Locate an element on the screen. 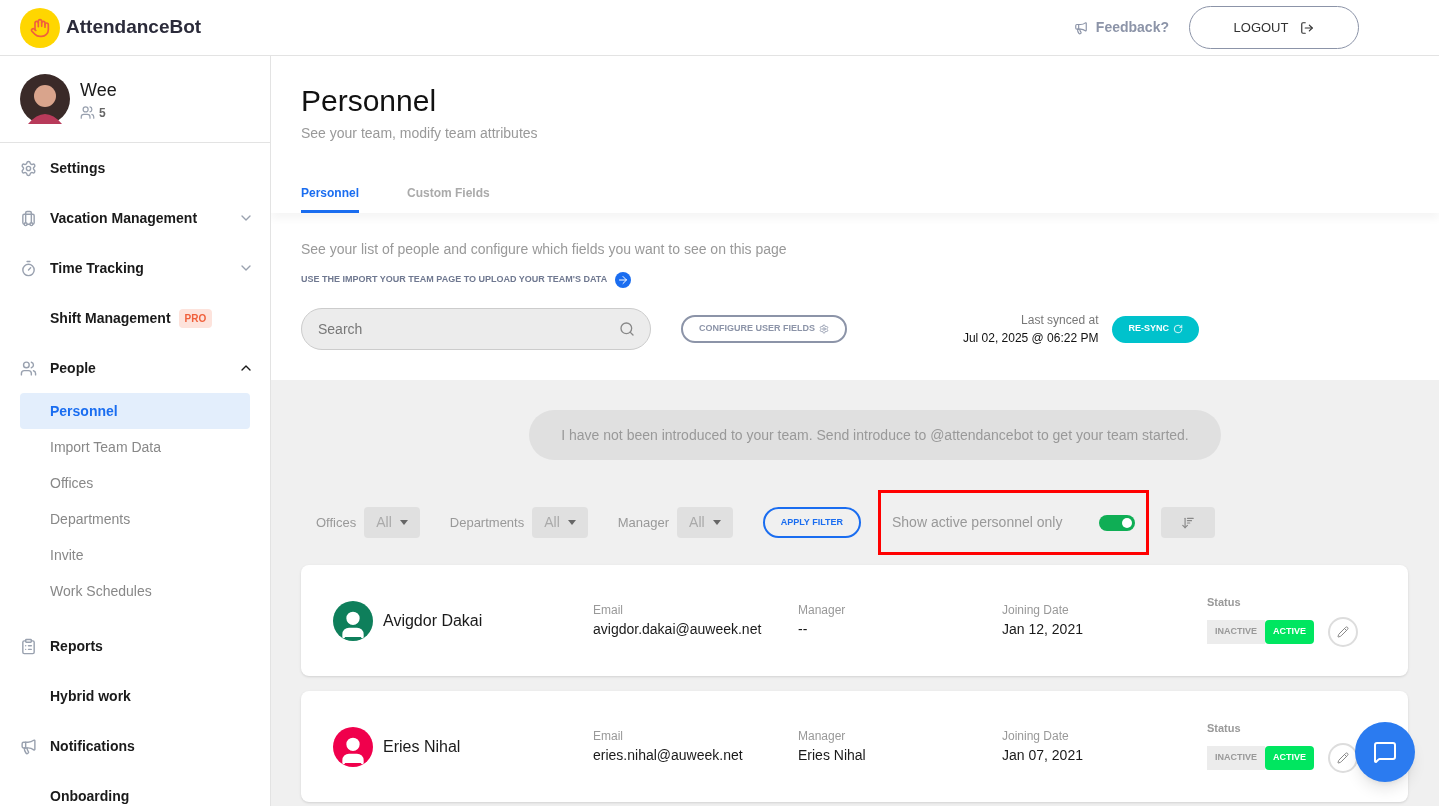  arrow-right-icon is located at coordinates (623, 280).